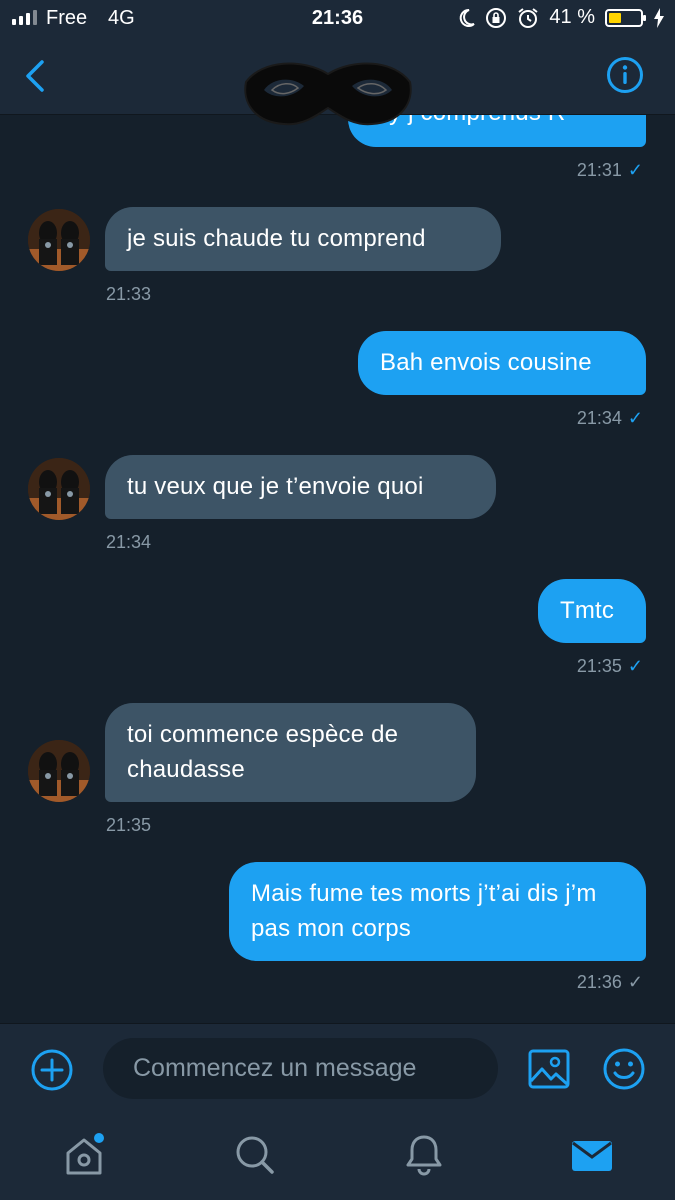 This screenshot has width=675, height=1200. I want to click on image-icon, so click(549, 1069).